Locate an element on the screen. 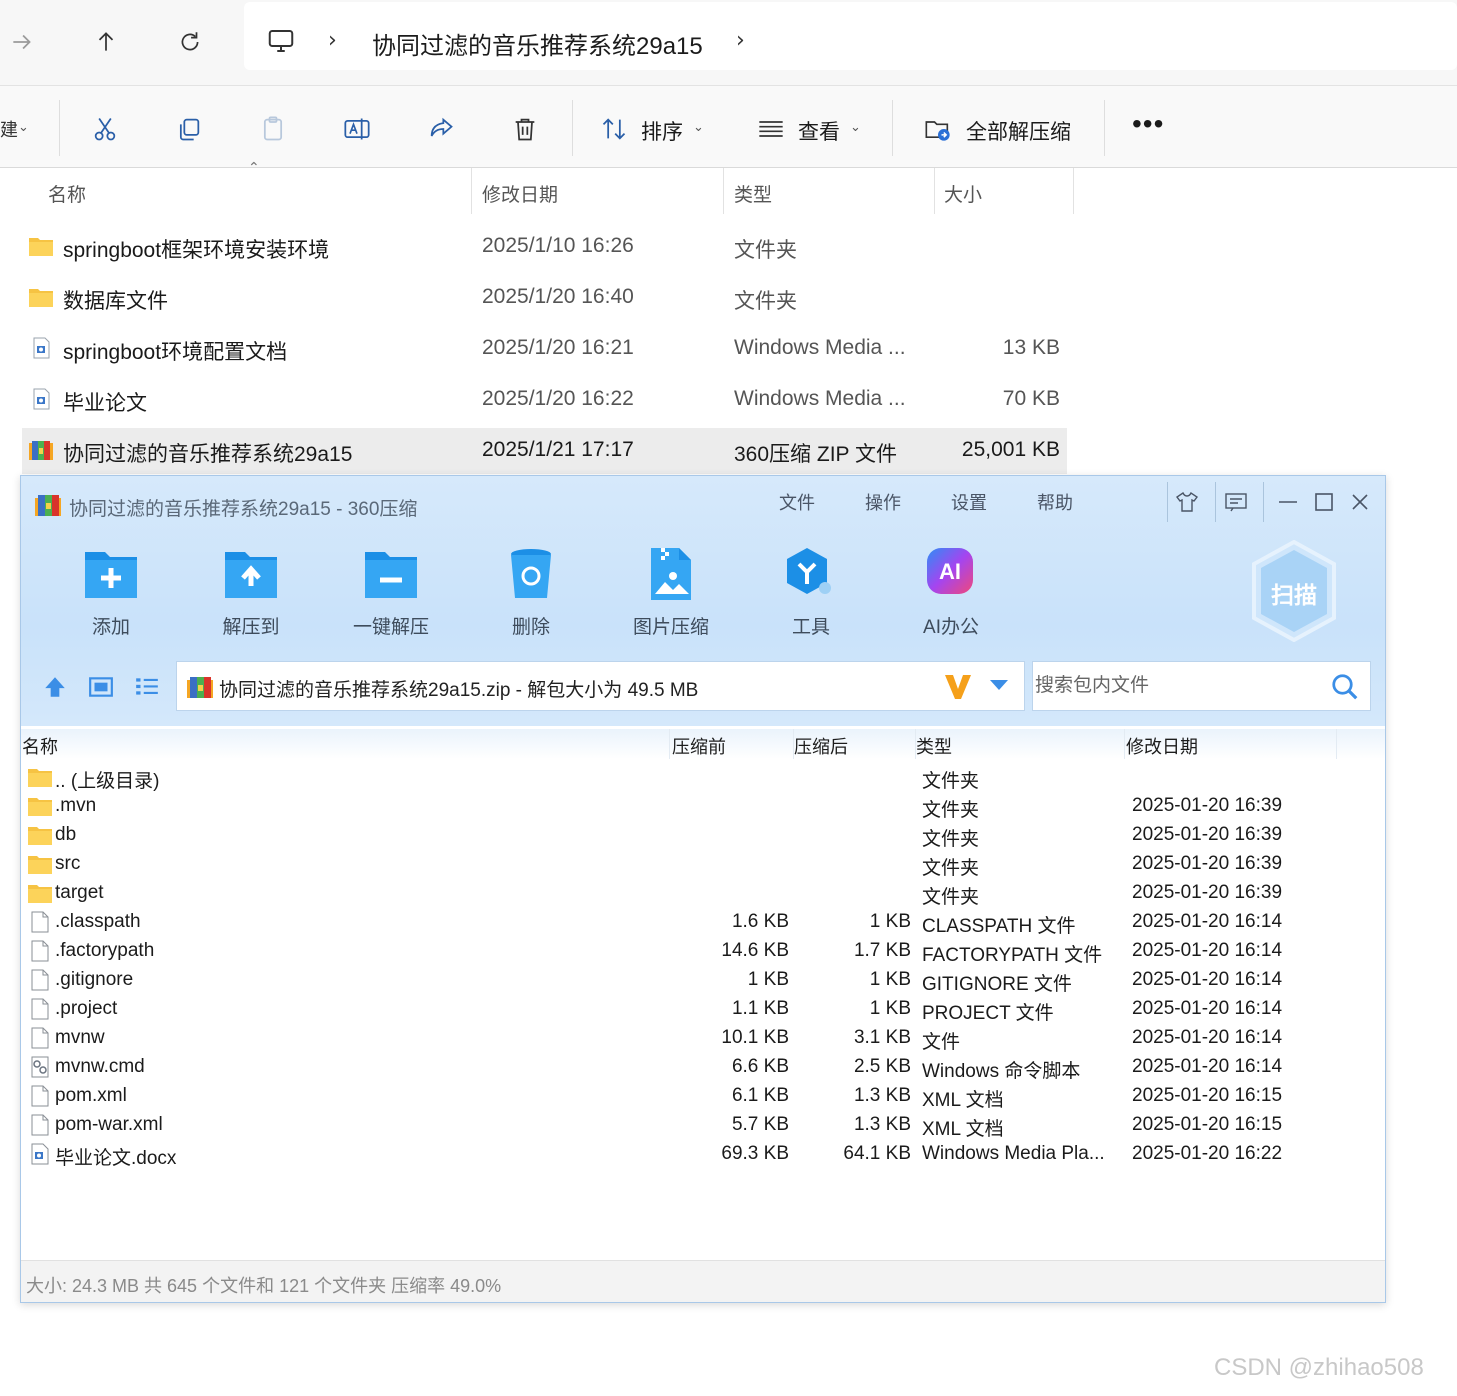 The width and height of the screenshot is (1457, 1396). paste-button is located at coordinates (273, 129).